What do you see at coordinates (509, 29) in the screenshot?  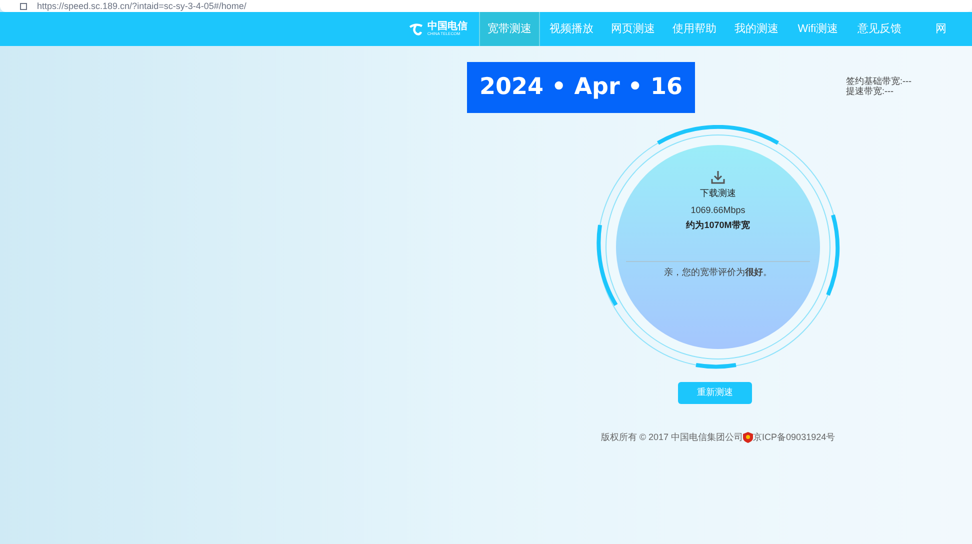 I see `nav-tab: 宽带测速` at bounding box center [509, 29].